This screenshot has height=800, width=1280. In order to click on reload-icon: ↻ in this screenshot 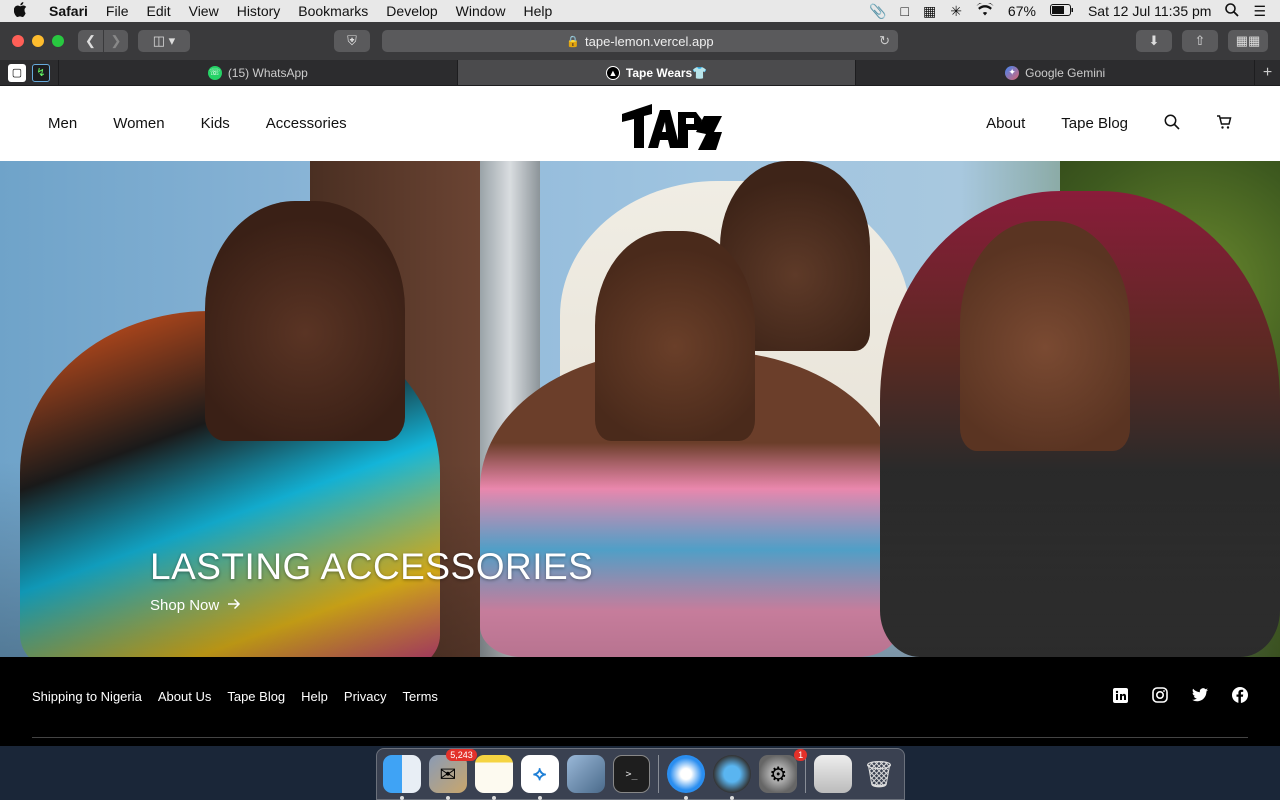, I will do `click(884, 41)`.